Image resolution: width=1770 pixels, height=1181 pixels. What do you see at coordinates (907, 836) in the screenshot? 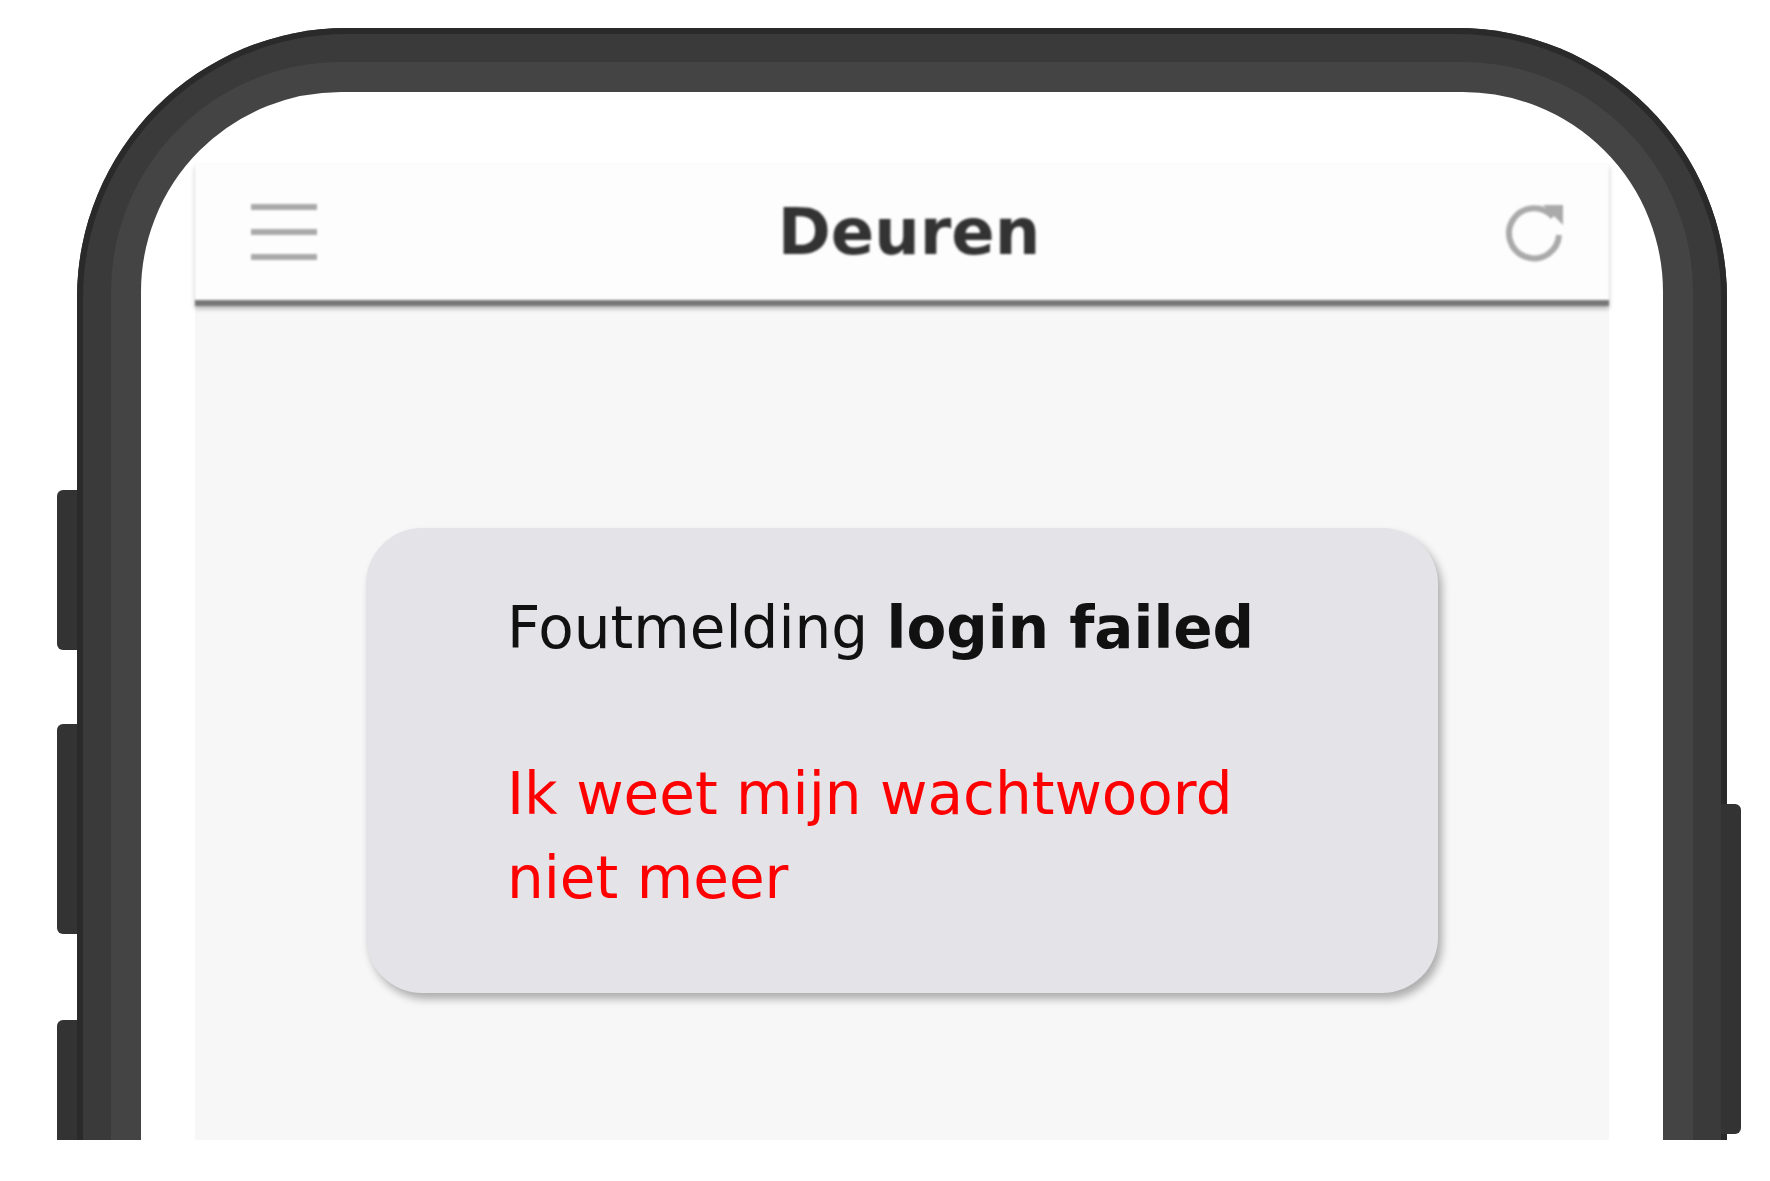
I see `forgot-password-link: Ik weet mijn wachtwoord niet meer` at bounding box center [907, 836].